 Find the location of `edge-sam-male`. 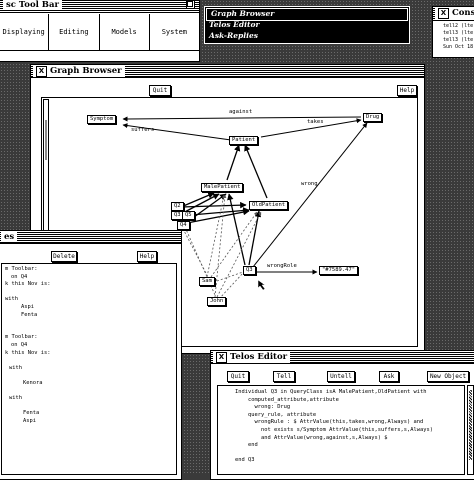

edge-sam-male is located at coordinates (215, 236).